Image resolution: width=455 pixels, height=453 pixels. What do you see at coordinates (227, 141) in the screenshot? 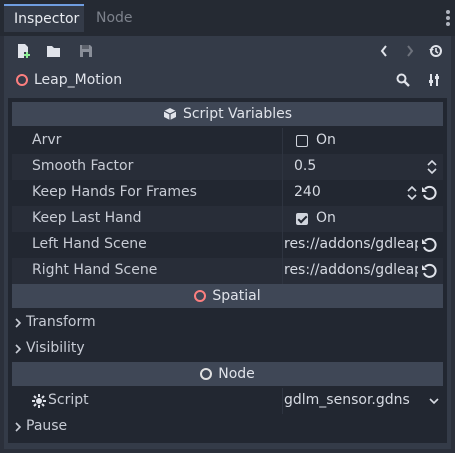
I see `property-row-arvr: Arvr On` at bounding box center [227, 141].